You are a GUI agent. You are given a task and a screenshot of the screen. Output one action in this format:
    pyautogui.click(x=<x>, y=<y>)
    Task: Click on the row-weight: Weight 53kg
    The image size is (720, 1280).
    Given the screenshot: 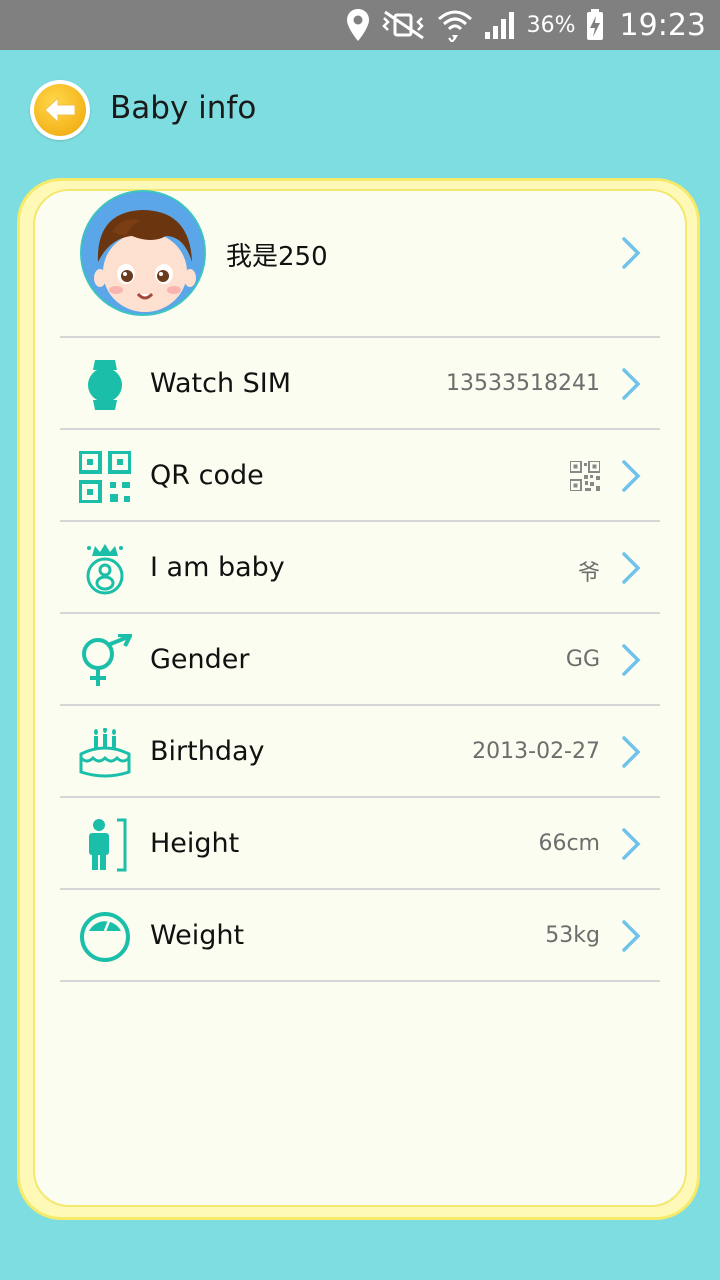 What is the action you would take?
    pyautogui.click(x=360, y=936)
    